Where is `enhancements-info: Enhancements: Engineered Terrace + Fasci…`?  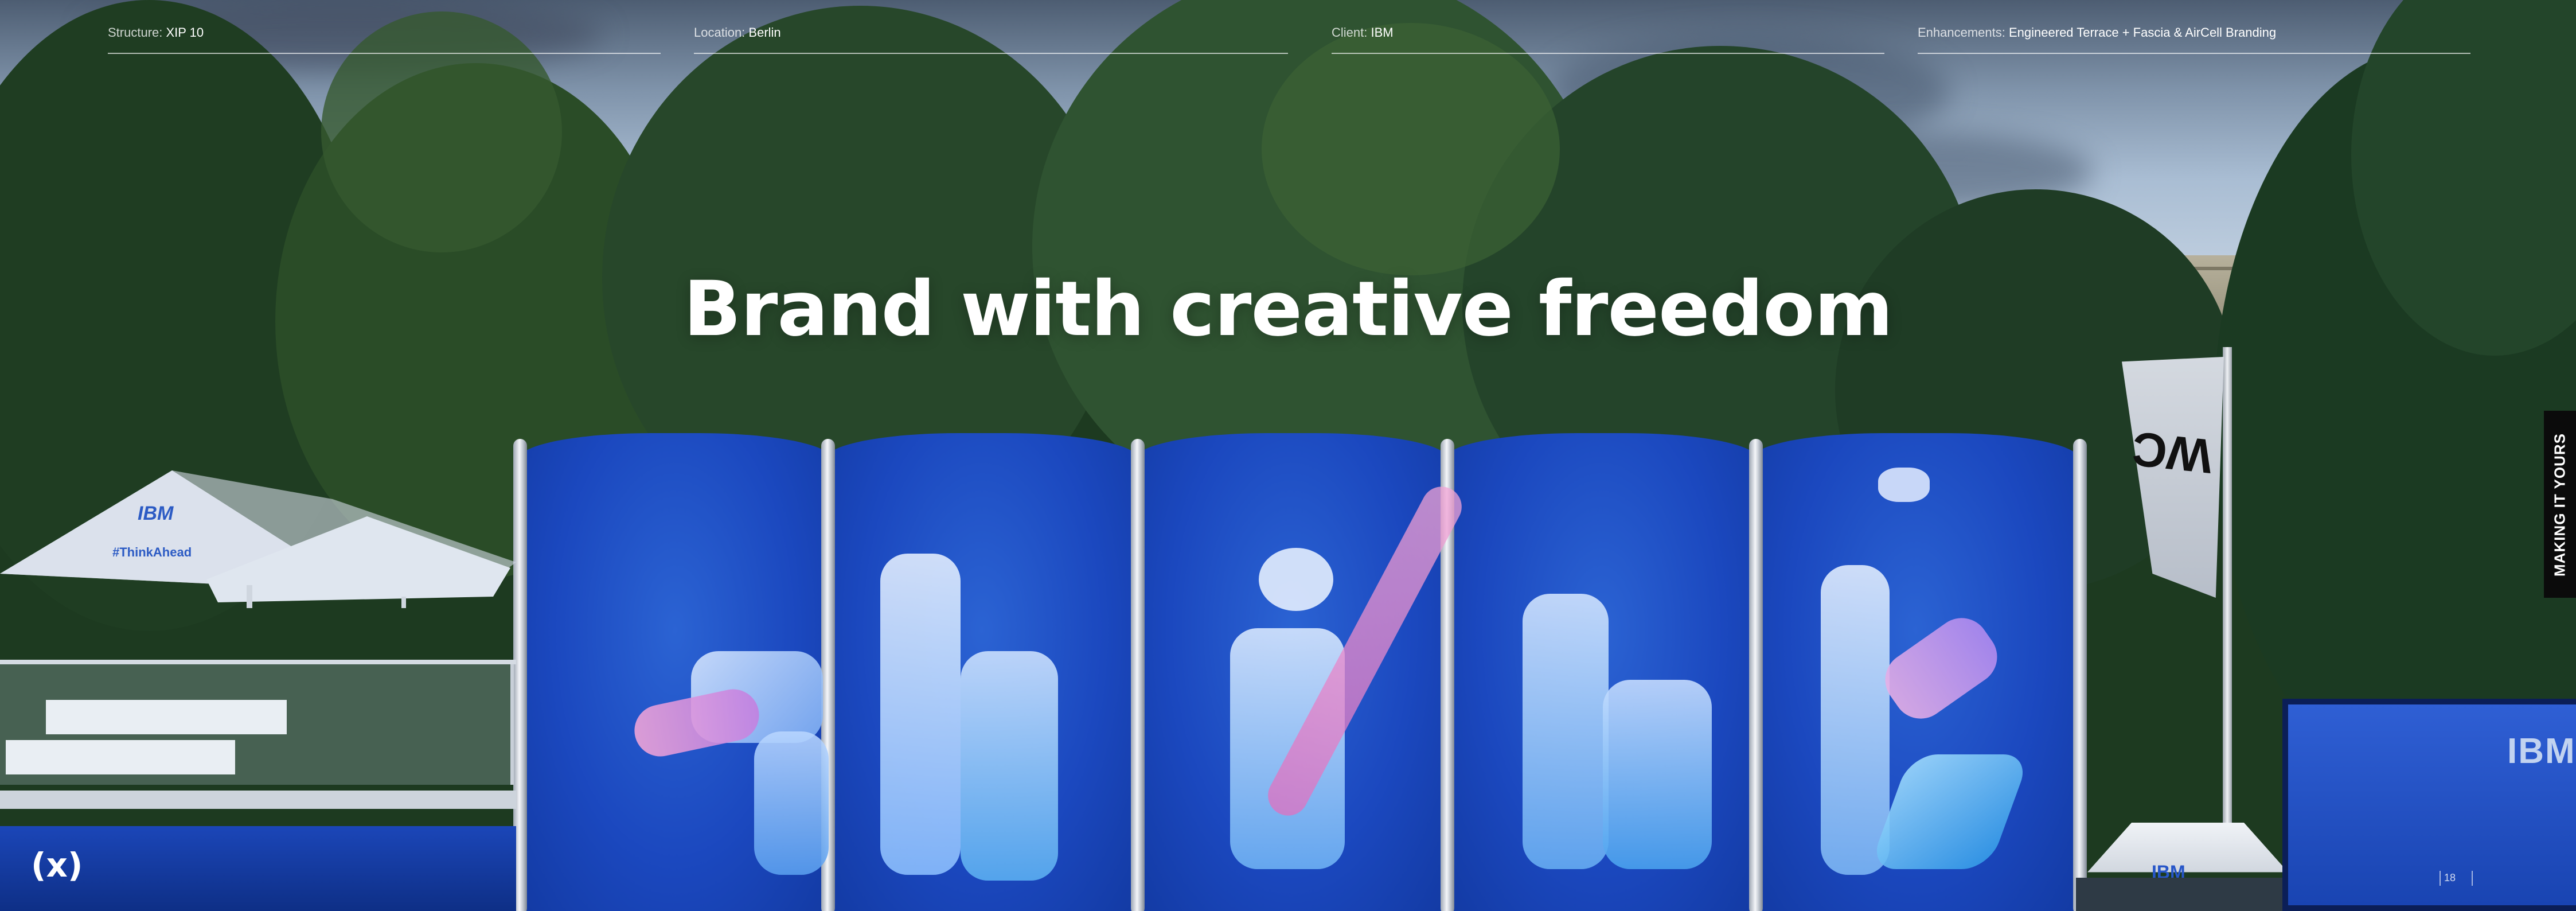 enhancements-info: Enhancements: Engineered Terrace + Fasci… is located at coordinates (2097, 32).